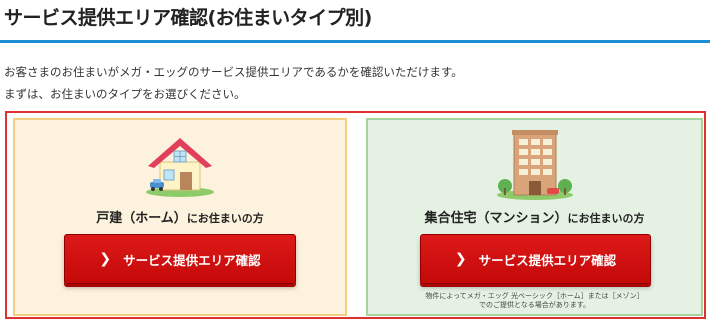 Image resolution: width=710 pixels, height=321 pixels. I want to click on page-title: サービス提供エリア確認(お住まいタイプ別), so click(188, 18).